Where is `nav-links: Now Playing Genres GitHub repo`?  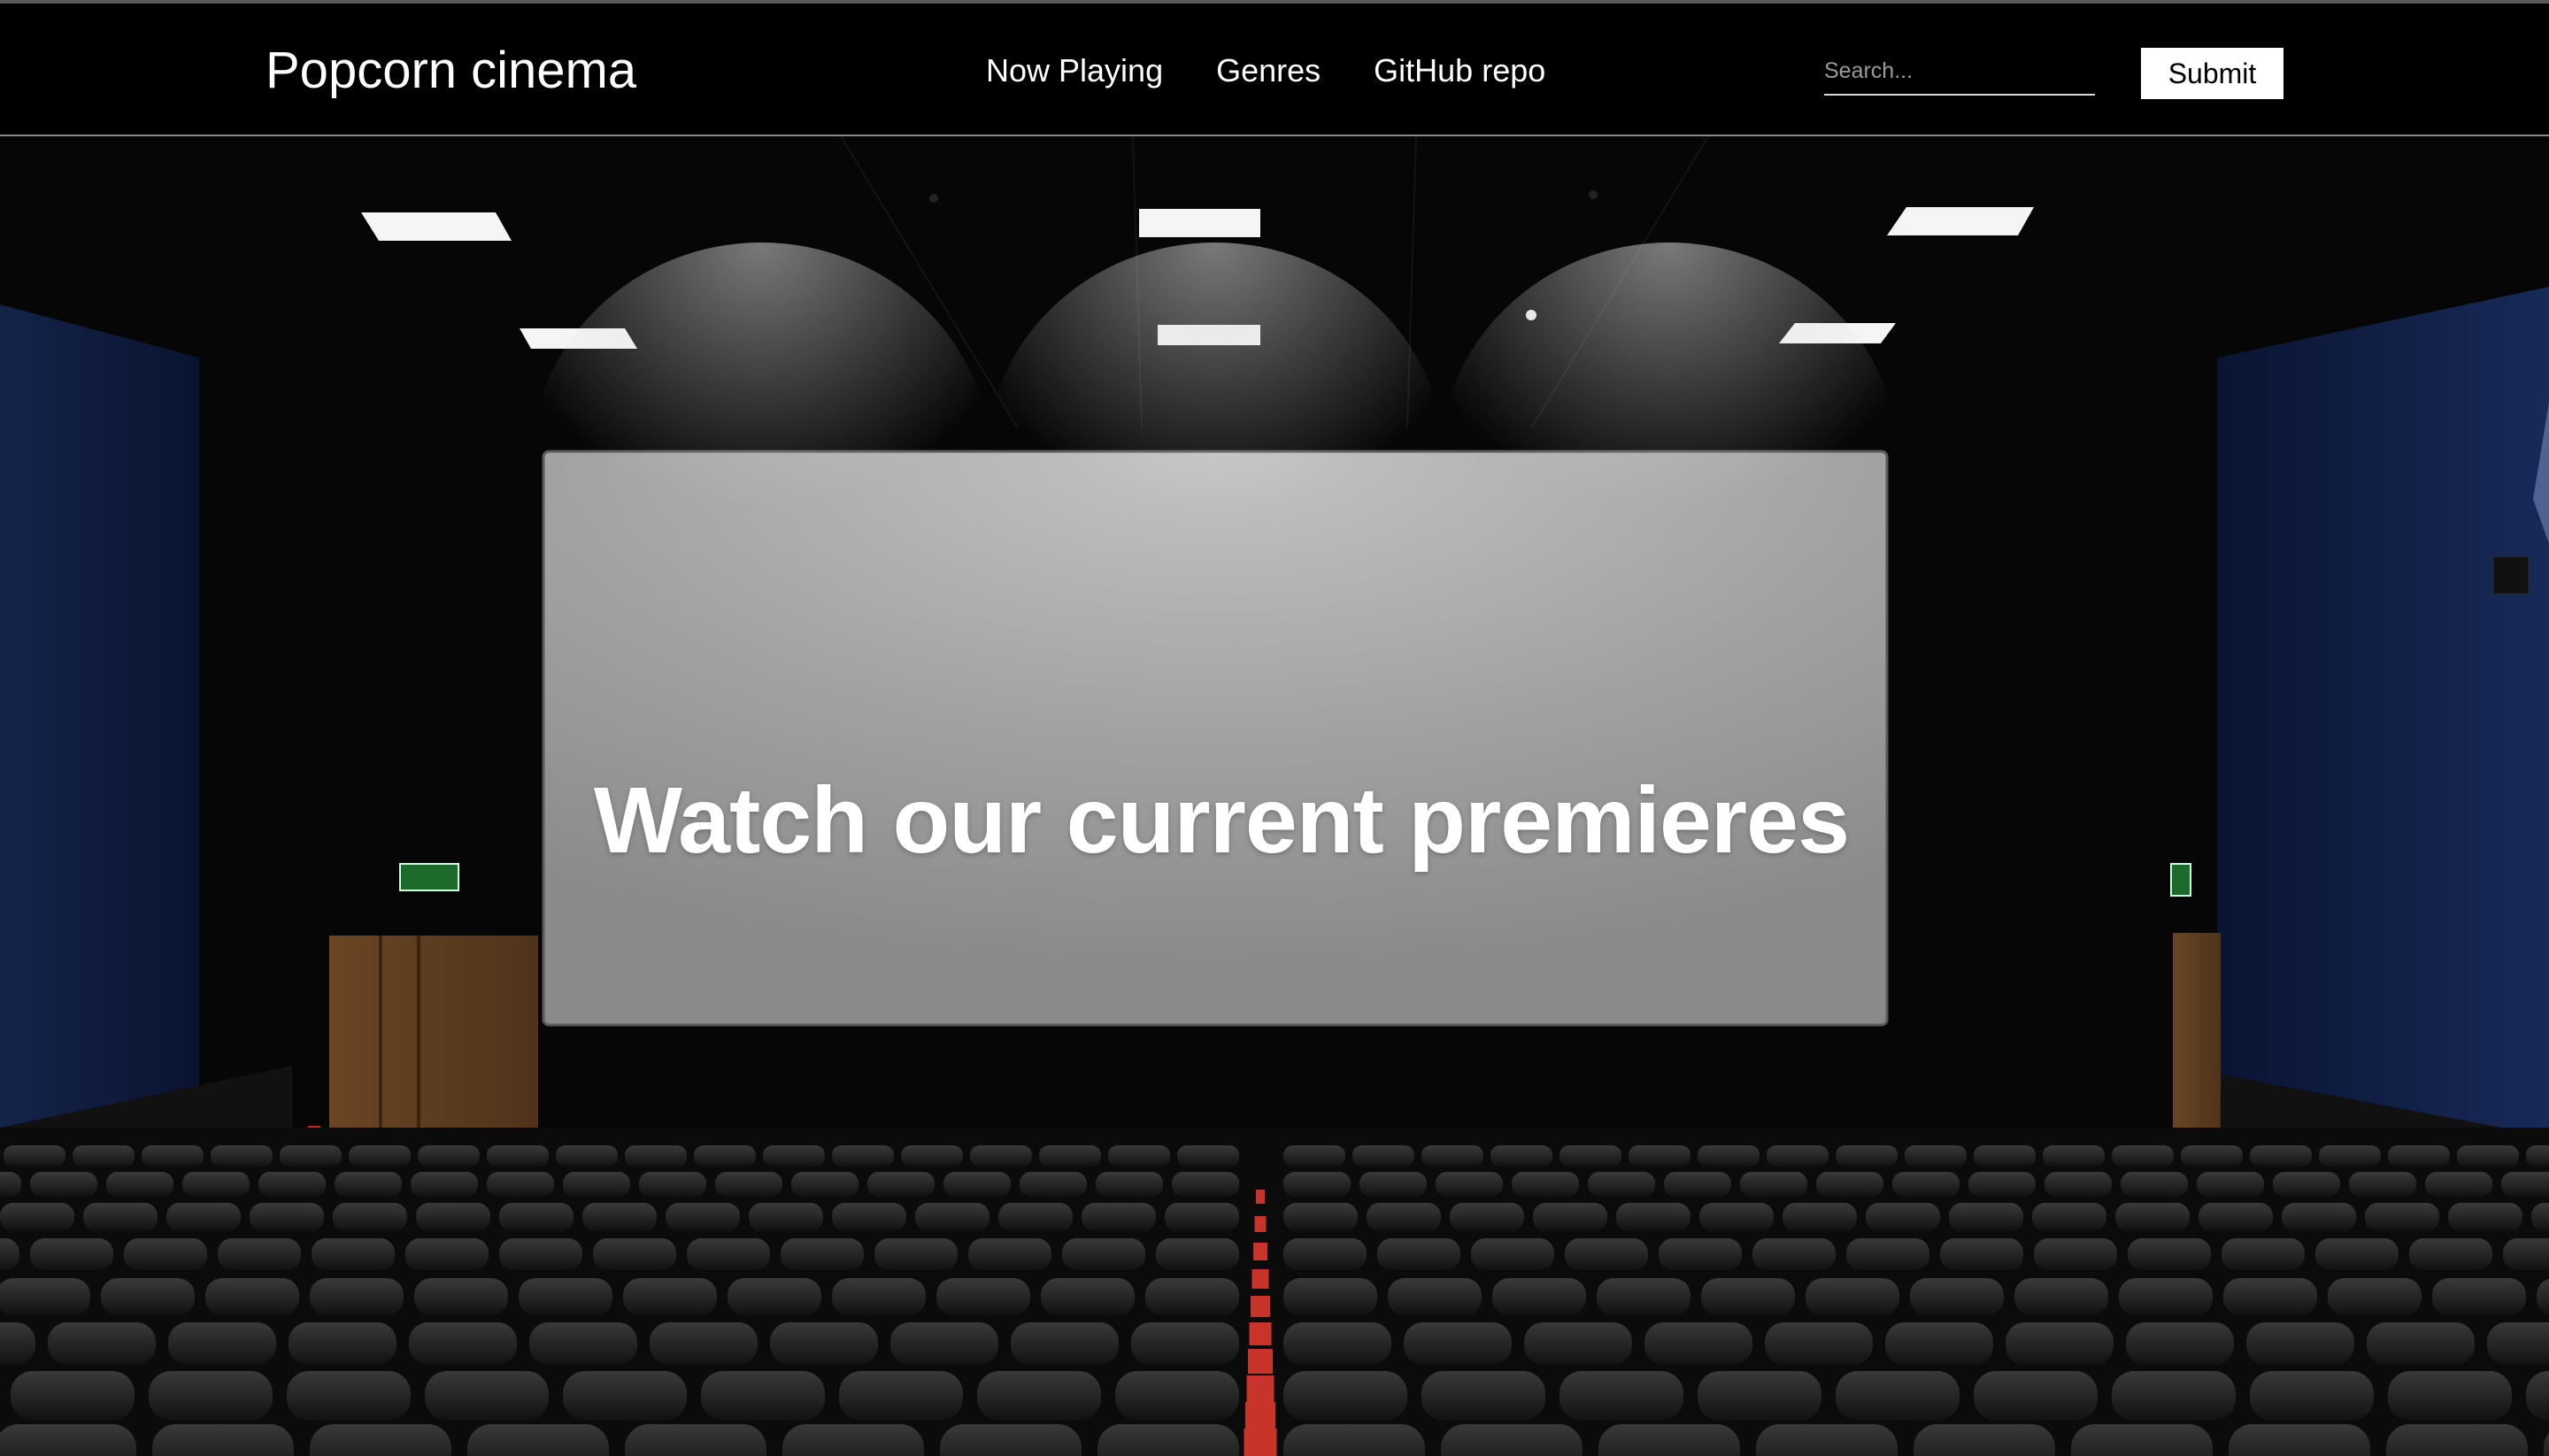 nav-links: Now Playing Genres GitHub repo is located at coordinates (1266, 71).